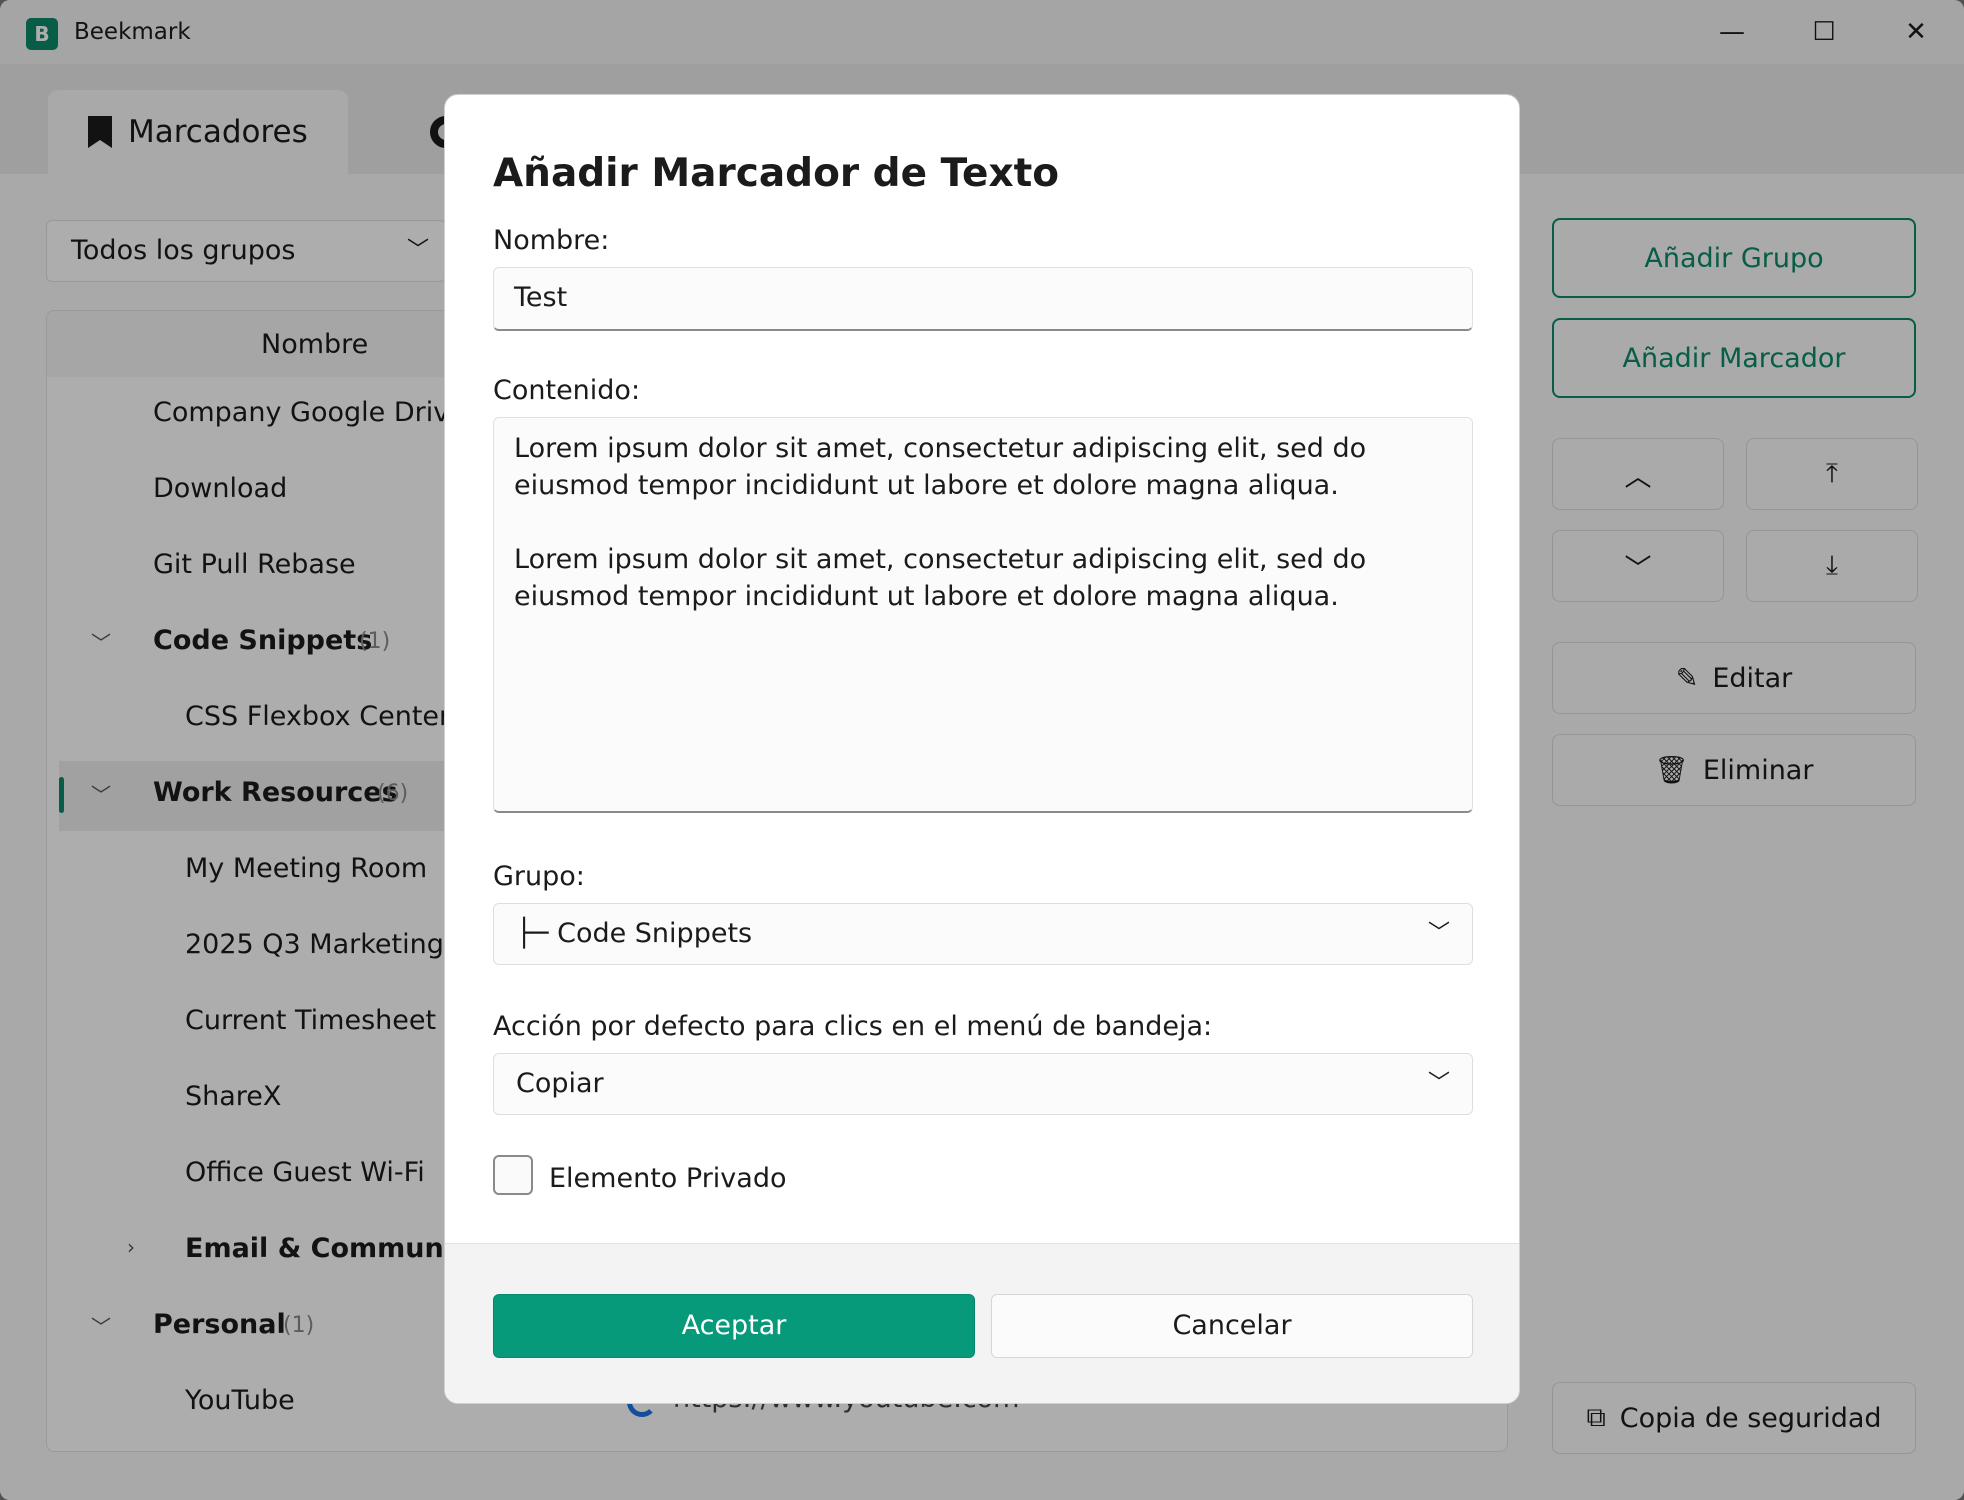 The image size is (1964, 1500). I want to click on cancel-button: Cancelar, so click(1232, 1326).